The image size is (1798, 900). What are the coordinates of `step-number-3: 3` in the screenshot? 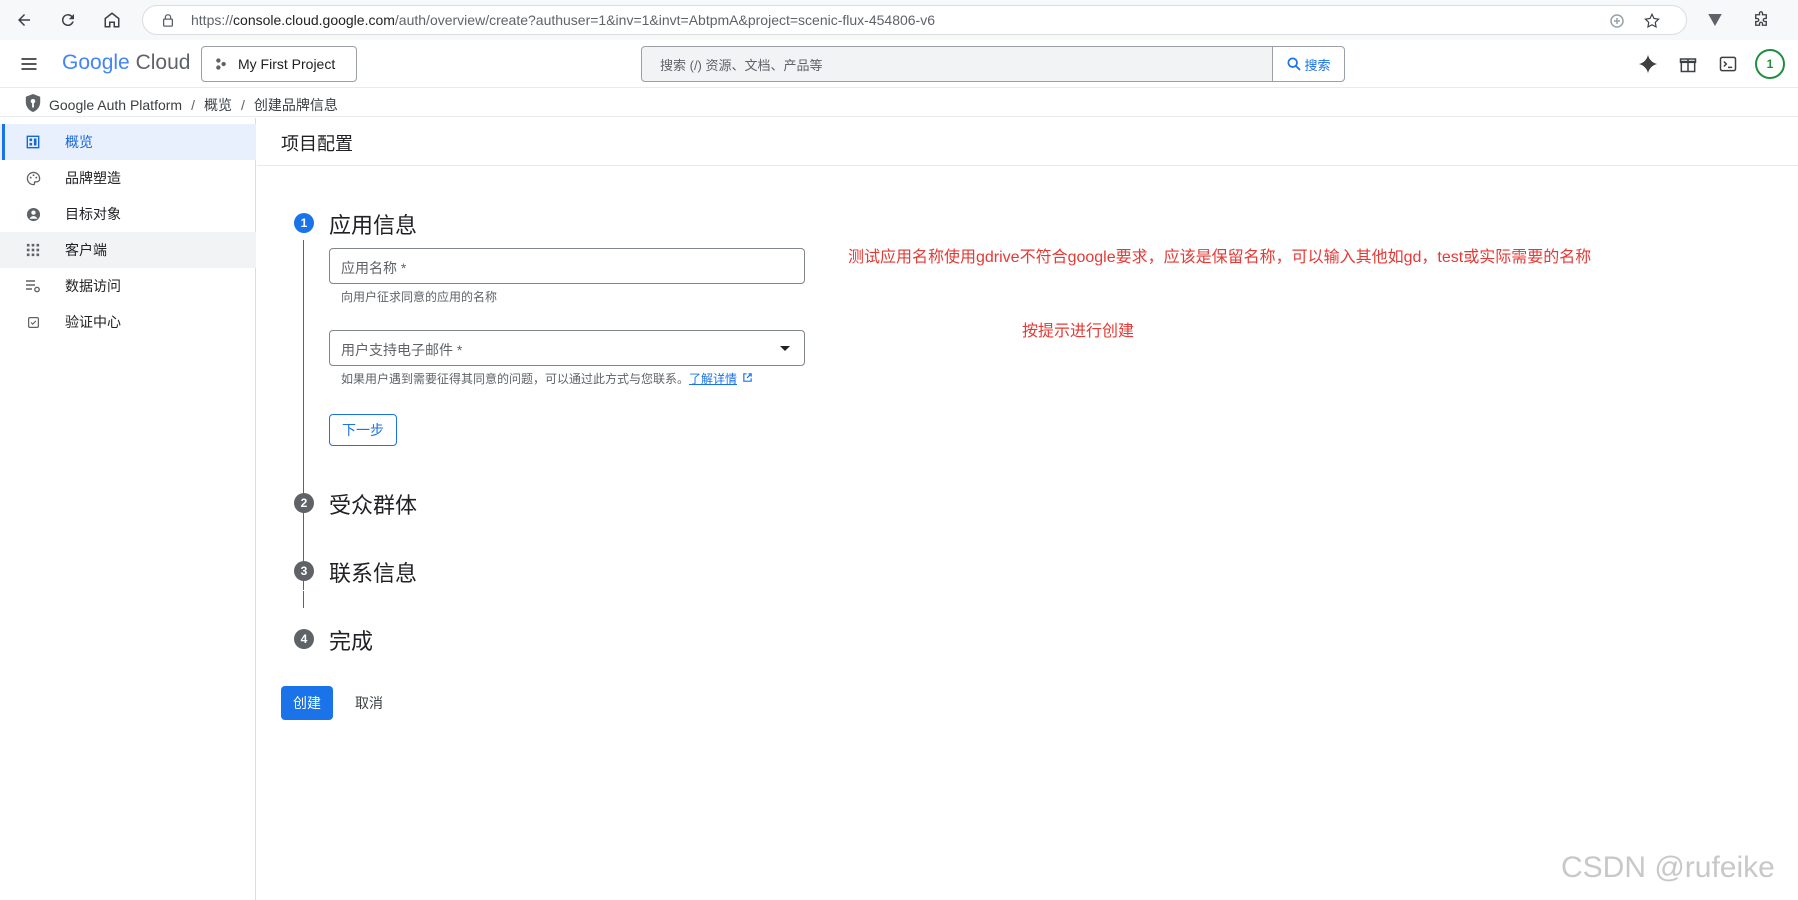 It's located at (304, 571).